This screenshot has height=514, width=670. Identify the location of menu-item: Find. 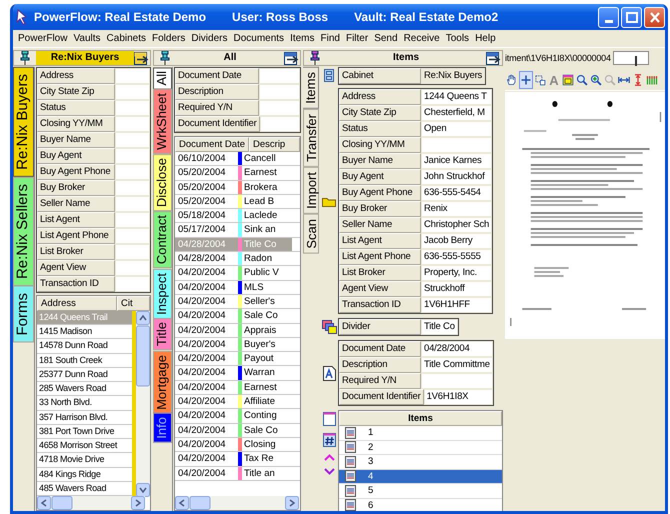
(330, 38).